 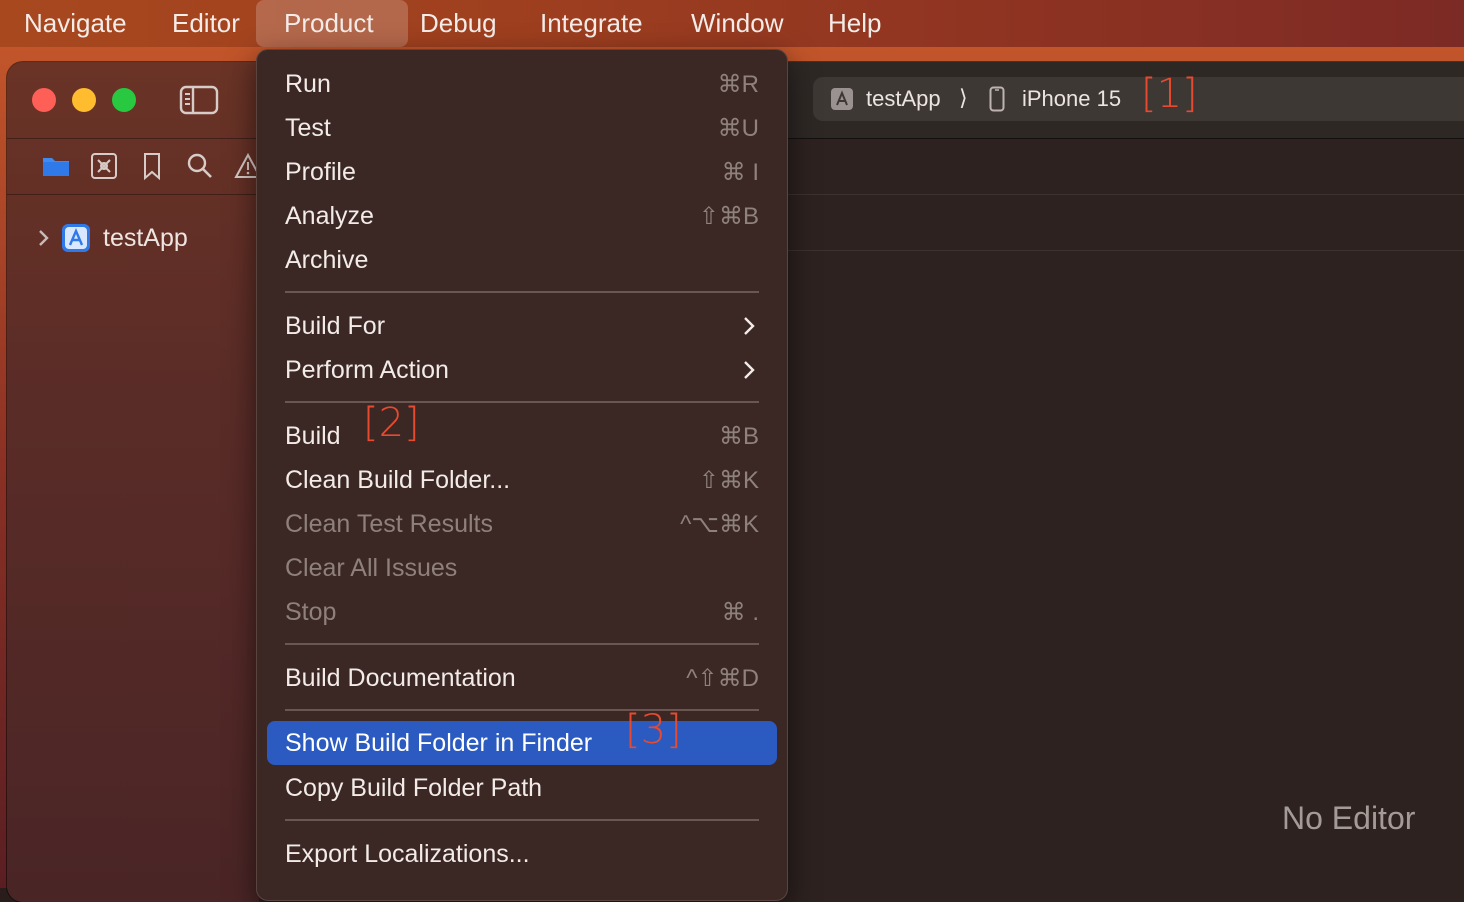 What do you see at coordinates (522, 128) in the screenshot?
I see `menu-item-test: Test ⌘U` at bounding box center [522, 128].